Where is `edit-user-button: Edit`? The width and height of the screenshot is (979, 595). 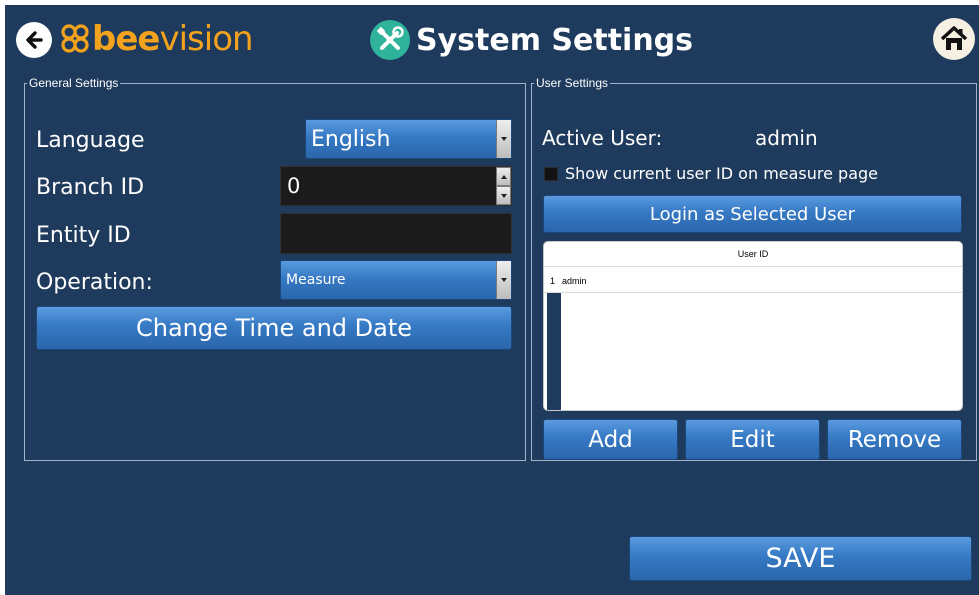 edit-user-button: Edit is located at coordinates (752, 439).